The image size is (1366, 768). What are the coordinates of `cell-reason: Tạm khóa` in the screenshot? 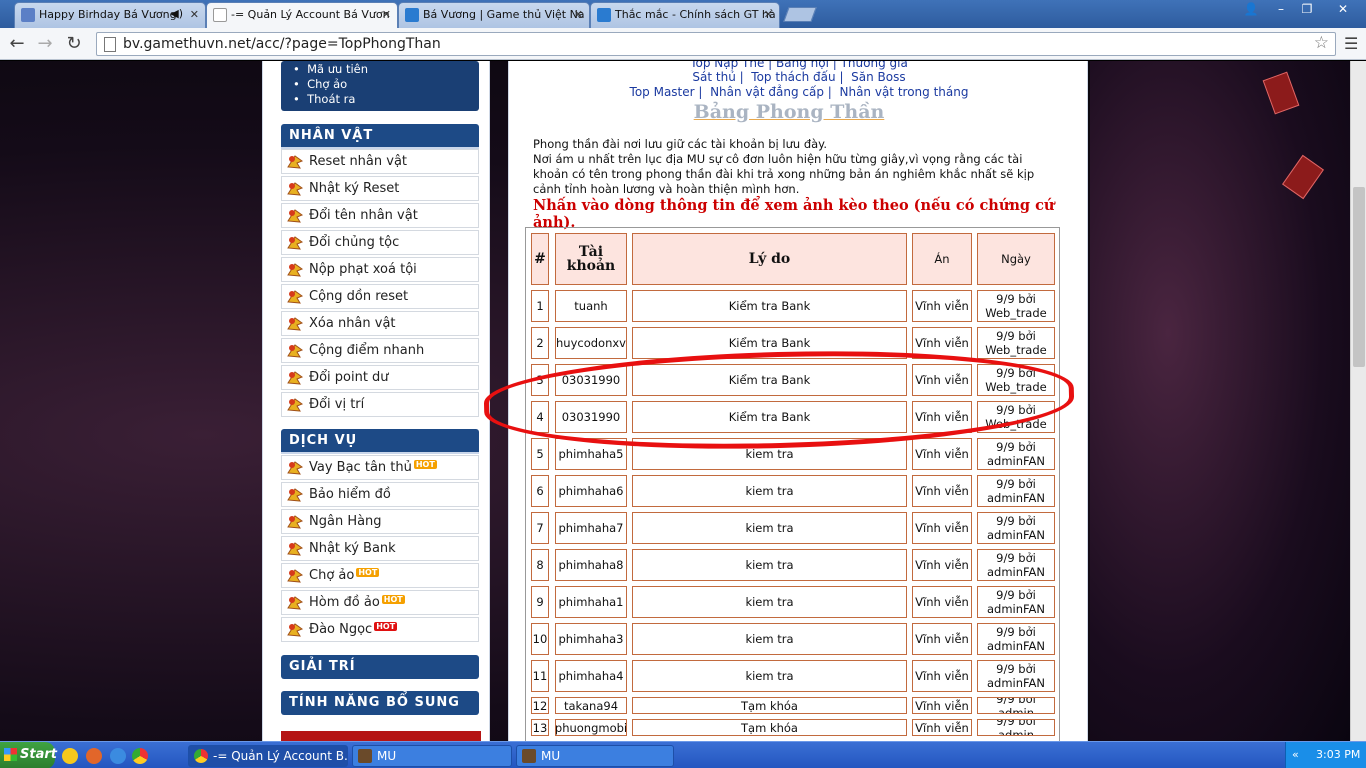 It's located at (769, 705).